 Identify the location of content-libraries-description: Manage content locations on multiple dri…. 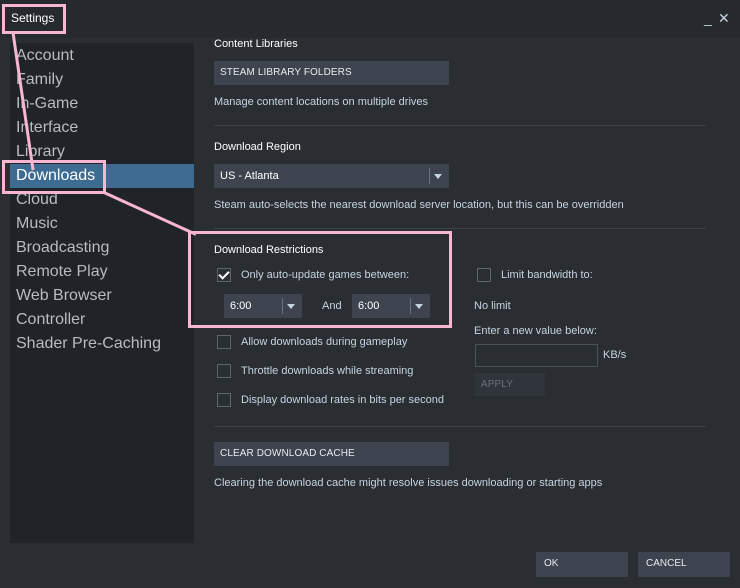
(321, 102).